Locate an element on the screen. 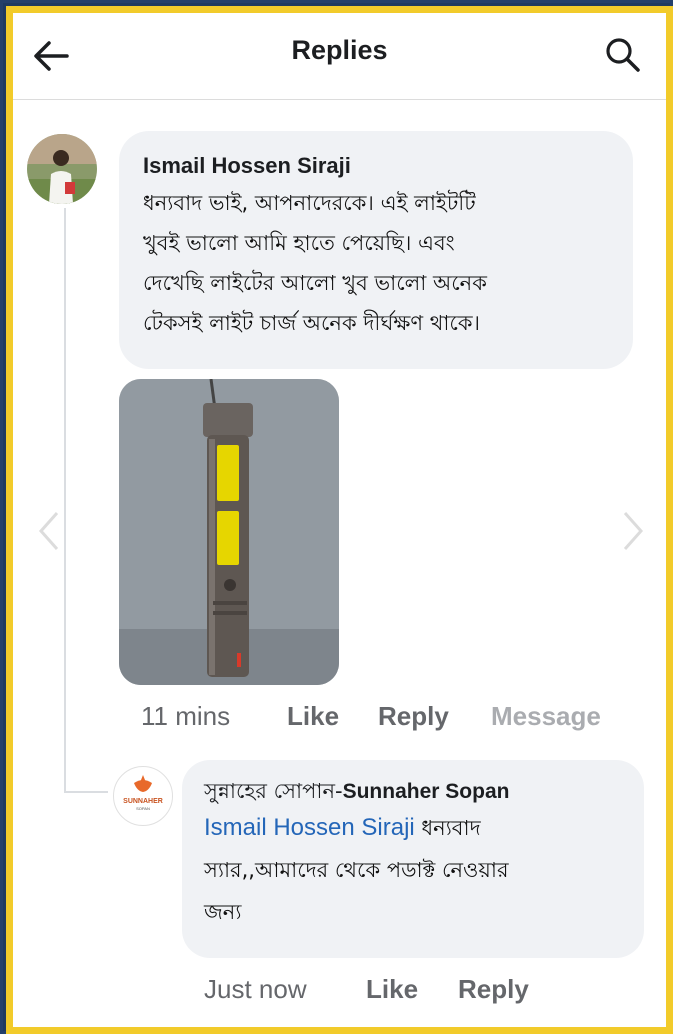 The image size is (673, 1034). sunnaher-logo: SUNNAHER SOPAN is located at coordinates (143, 796).